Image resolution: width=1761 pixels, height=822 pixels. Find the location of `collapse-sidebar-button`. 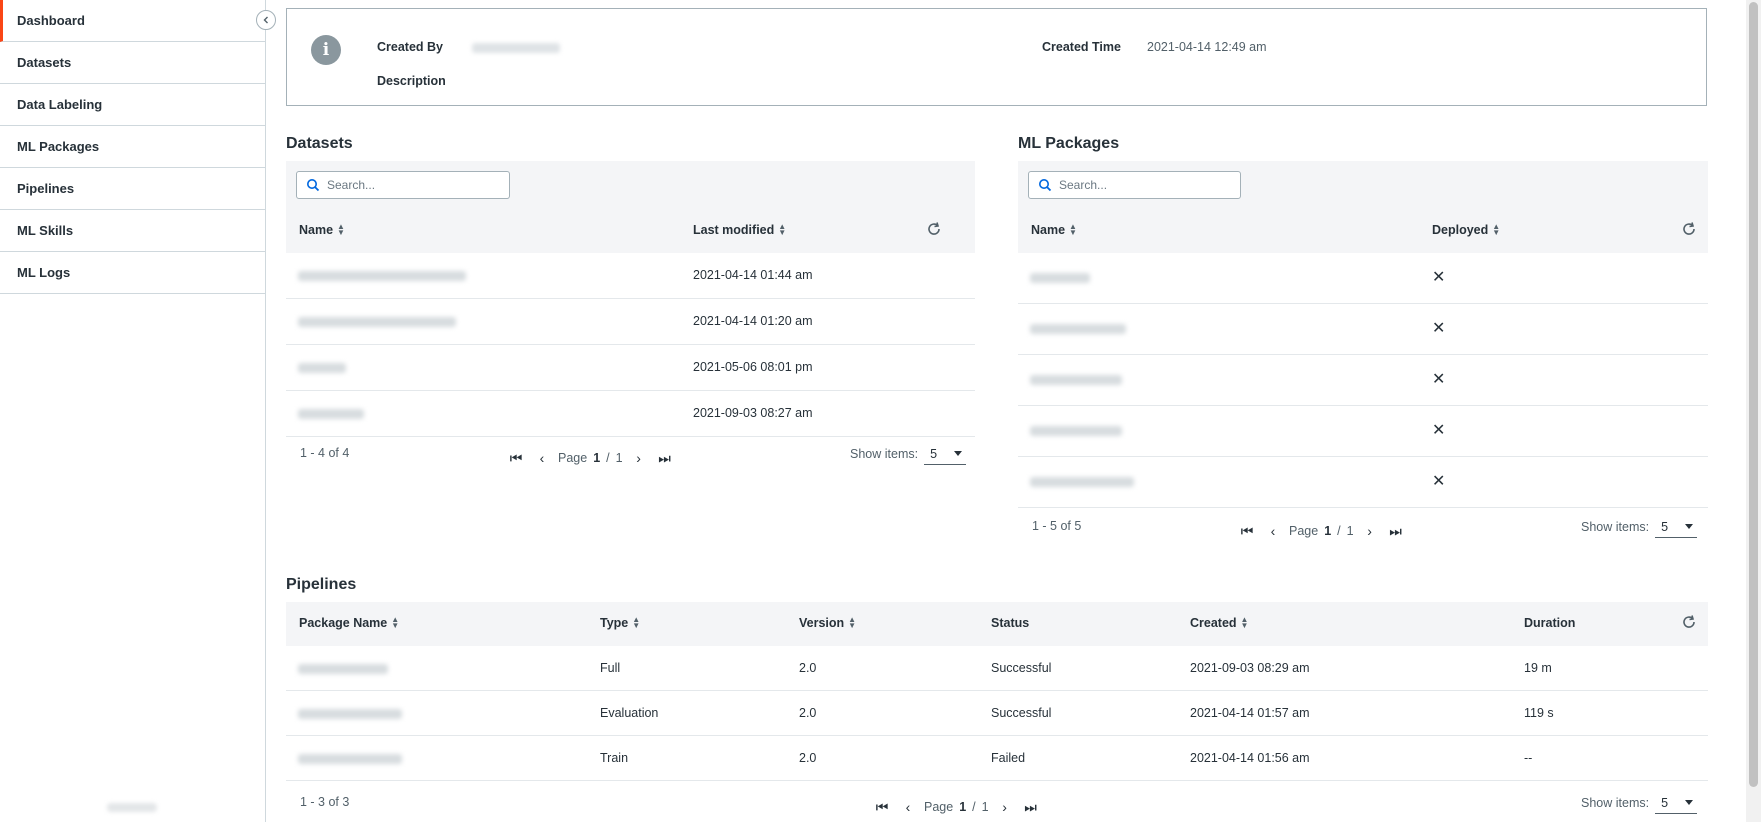

collapse-sidebar-button is located at coordinates (266, 20).